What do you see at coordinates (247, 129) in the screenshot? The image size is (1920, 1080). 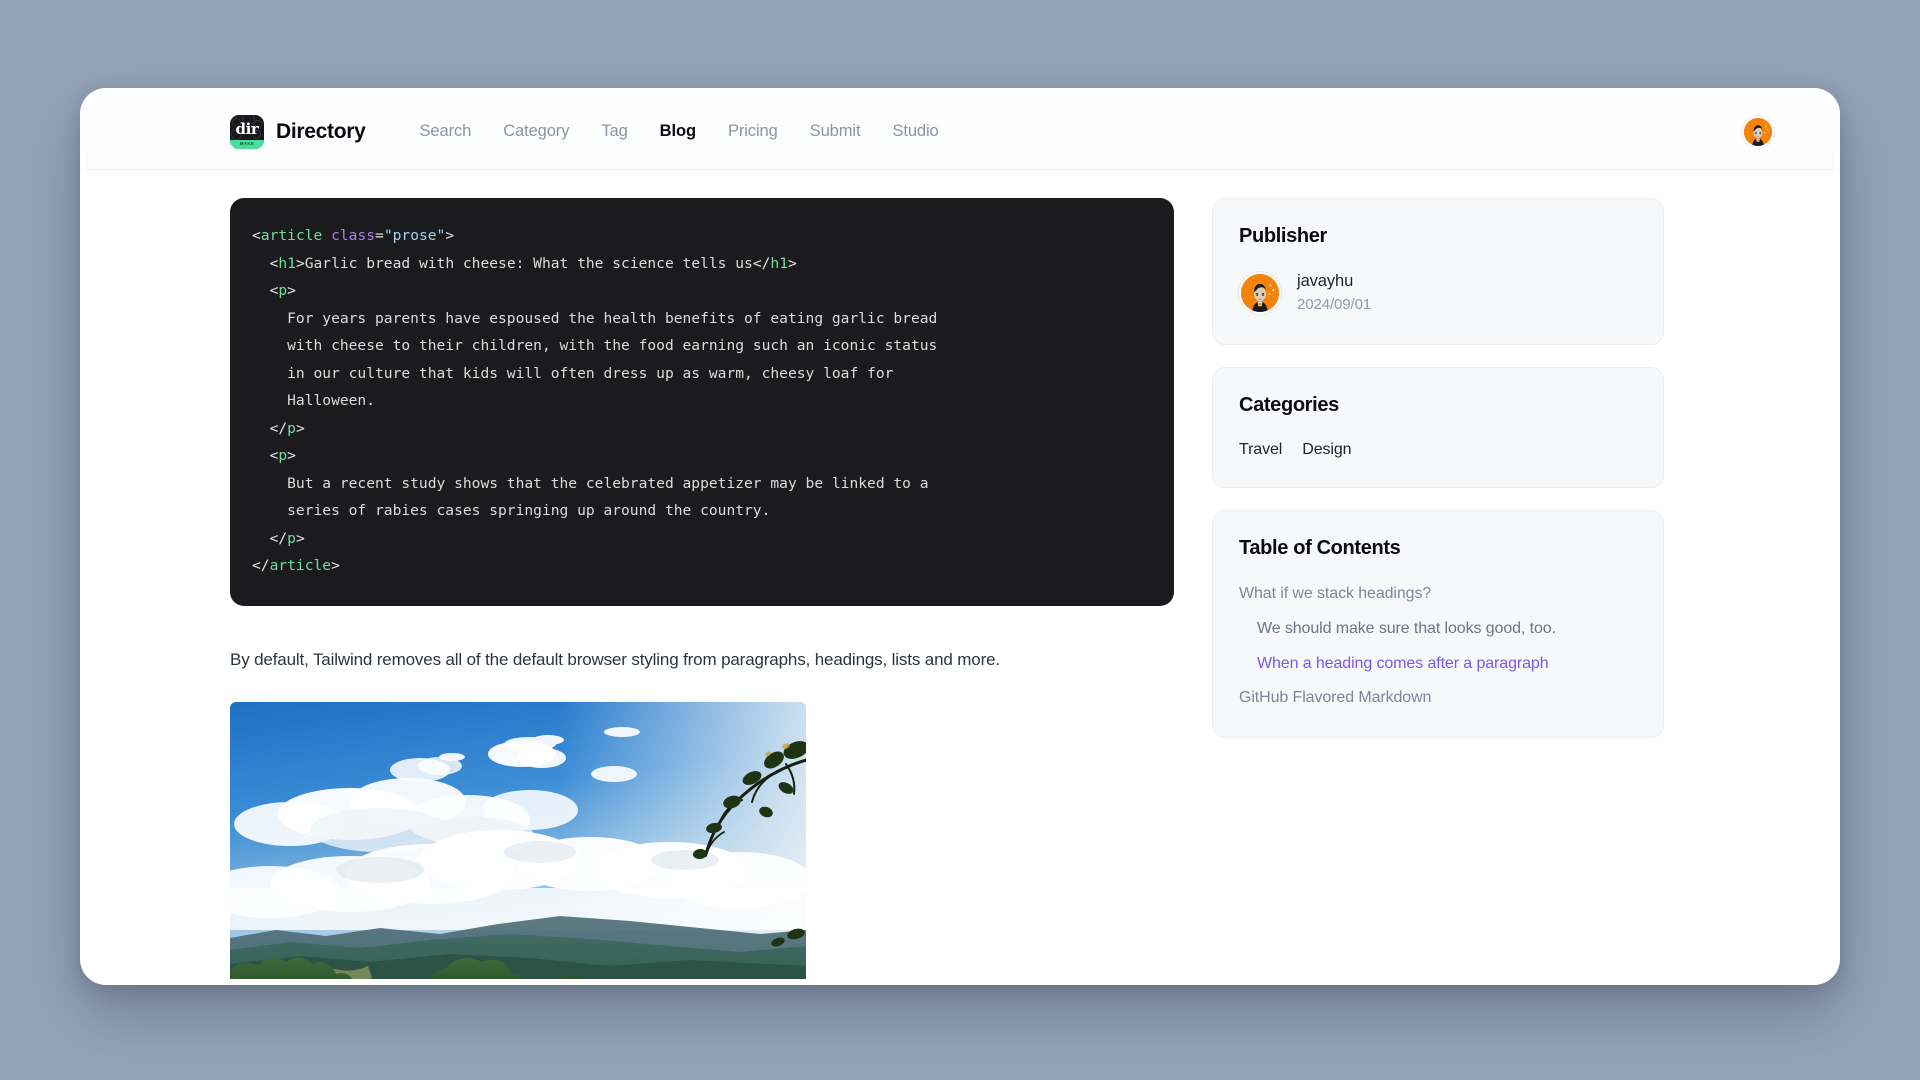 I see `logo-mark-text: dir` at bounding box center [247, 129].